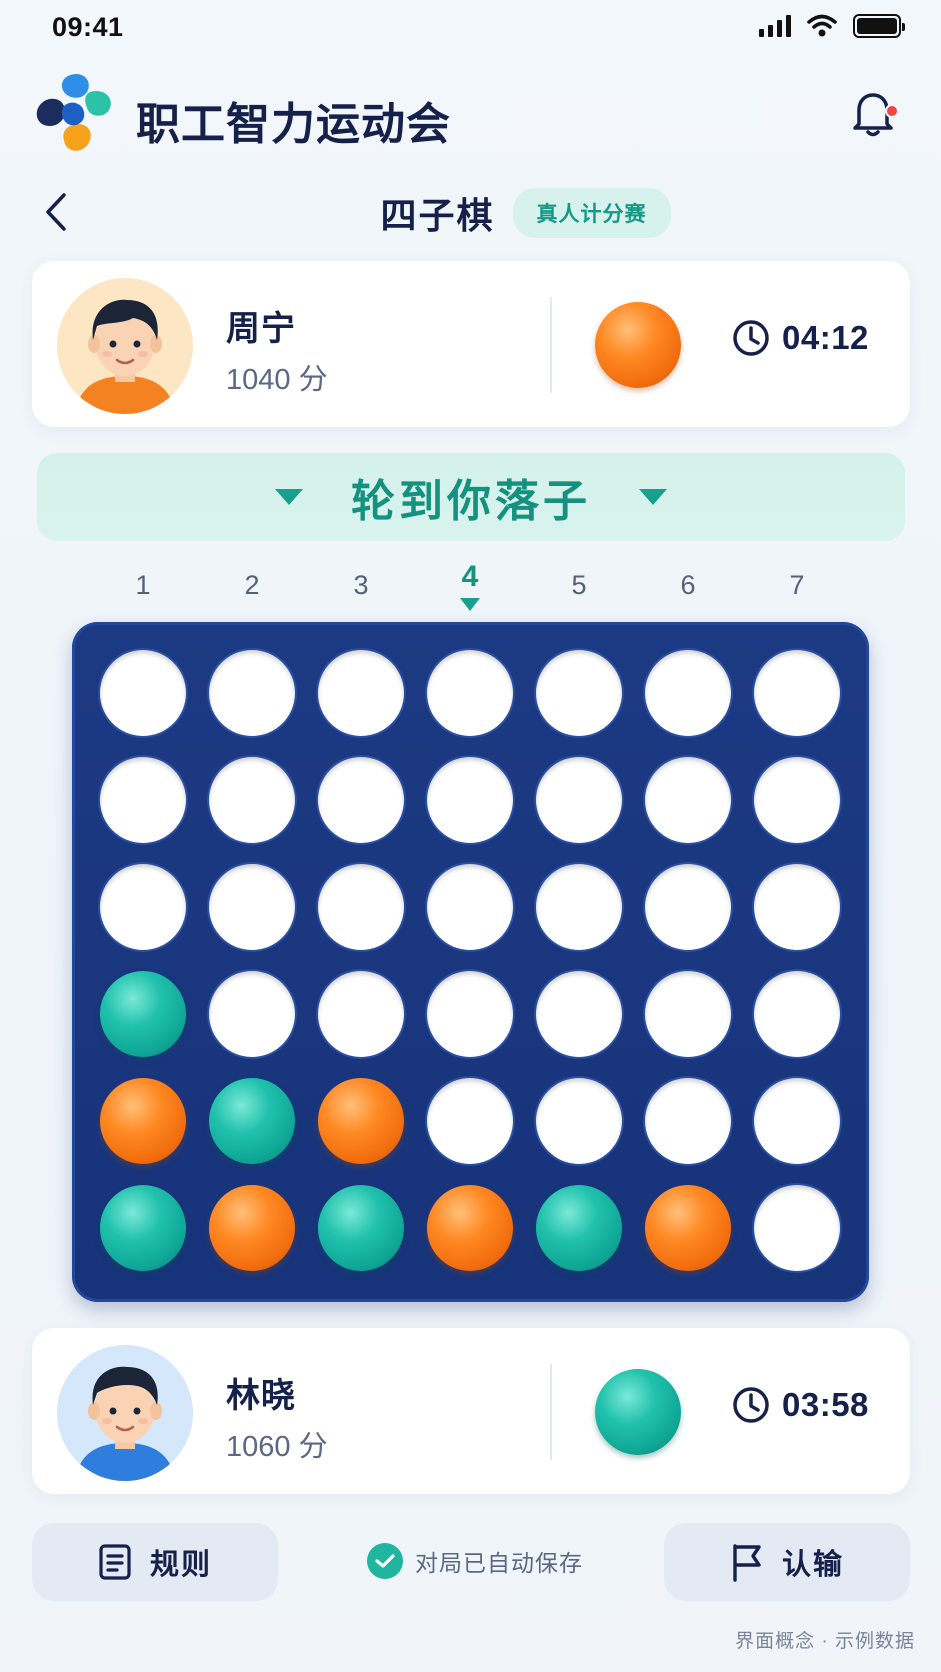 The height and width of the screenshot is (1672, 941). What do you see at coordinates (879, 26) in the screenshot?
I see `battery-icon` at bounding box center [879, 26].